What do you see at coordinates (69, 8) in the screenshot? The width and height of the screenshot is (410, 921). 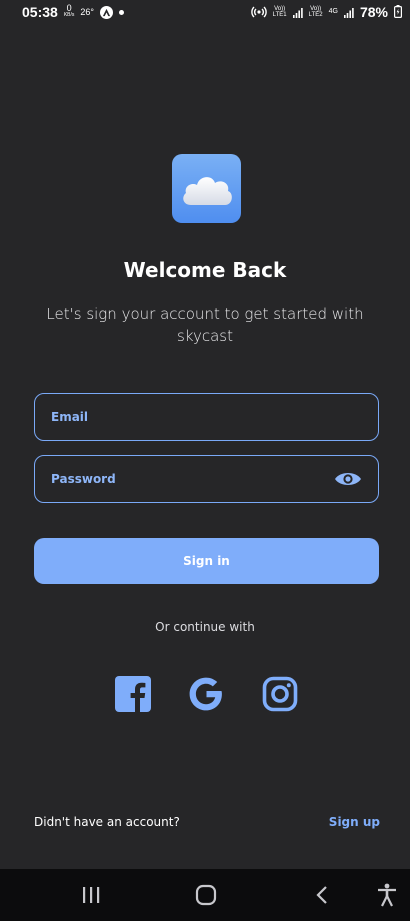 I see `data-rate-value: 0` at bounding box center [69, 8].